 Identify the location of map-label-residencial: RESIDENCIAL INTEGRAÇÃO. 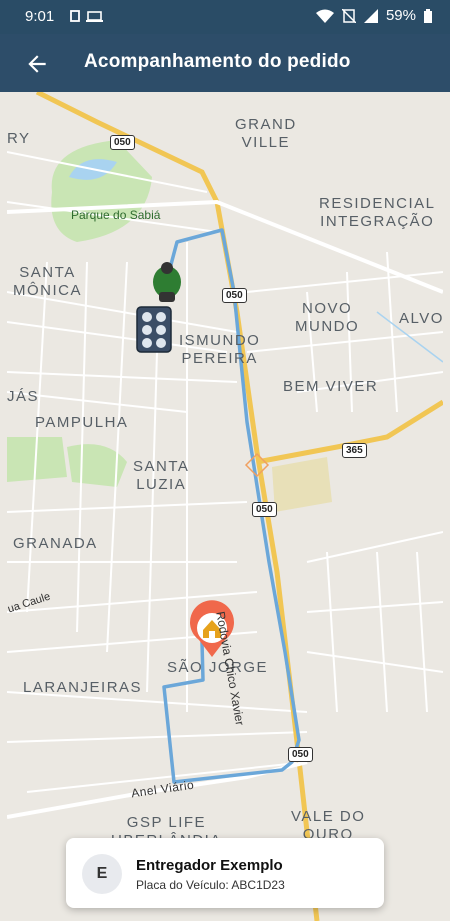
(377, 212).